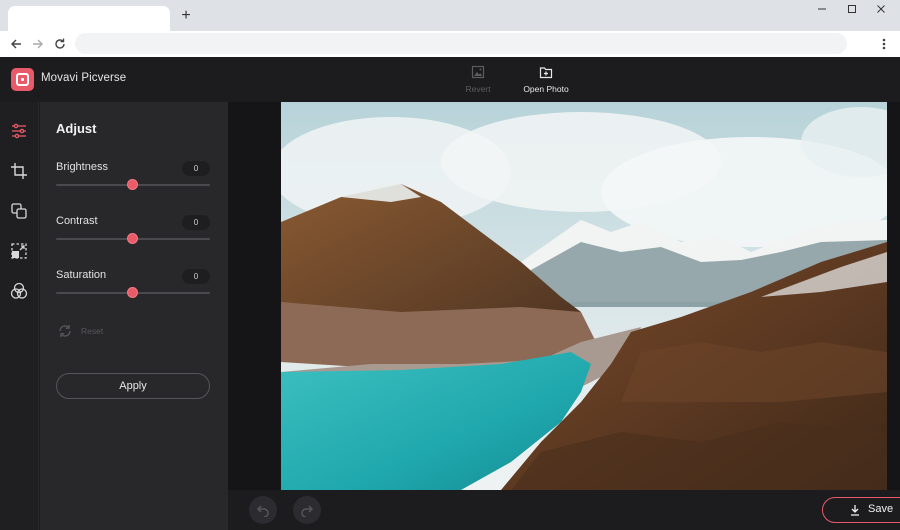  I want to click on undo-button, so click(263, 510).